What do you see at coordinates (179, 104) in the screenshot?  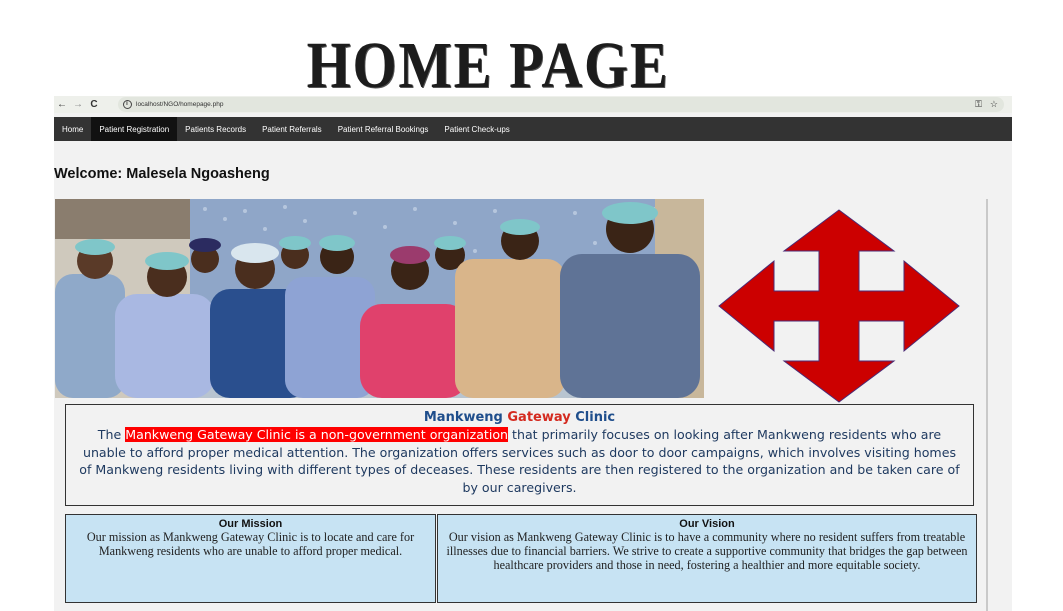 I see `url-text: localhost/NGO/homepage.php` at bounding box center [179, 104].